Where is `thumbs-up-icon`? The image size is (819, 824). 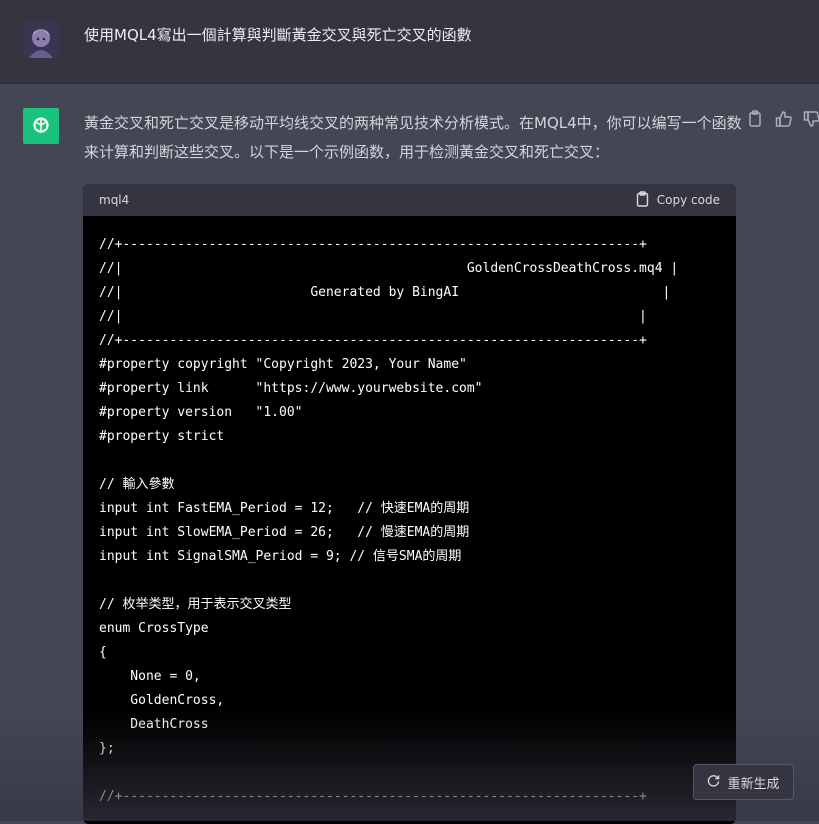 thumbs-up-icon is located at coordinates (784, 119).